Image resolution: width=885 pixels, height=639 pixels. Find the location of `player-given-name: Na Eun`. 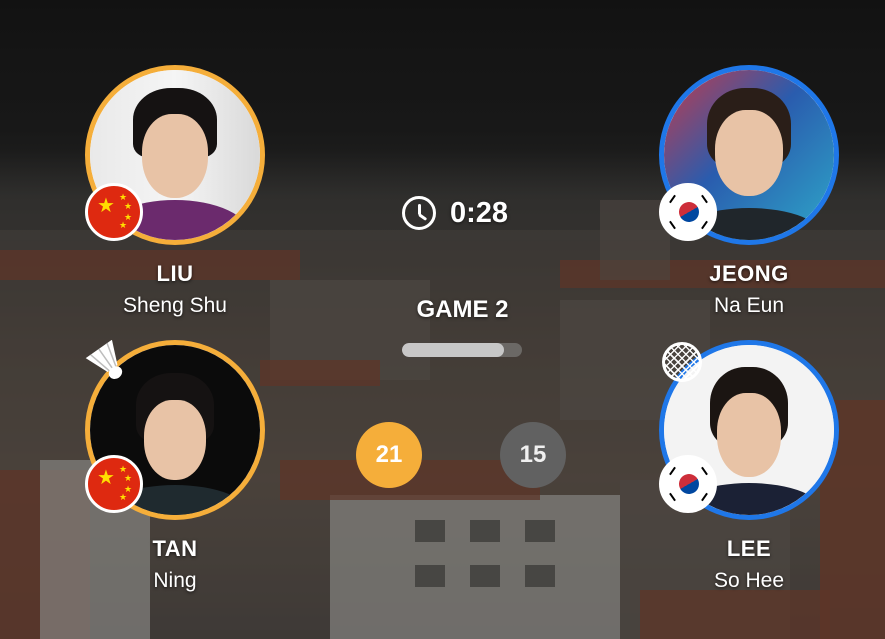

player-given-name: Na Eun is located at coordinates (749, 305).